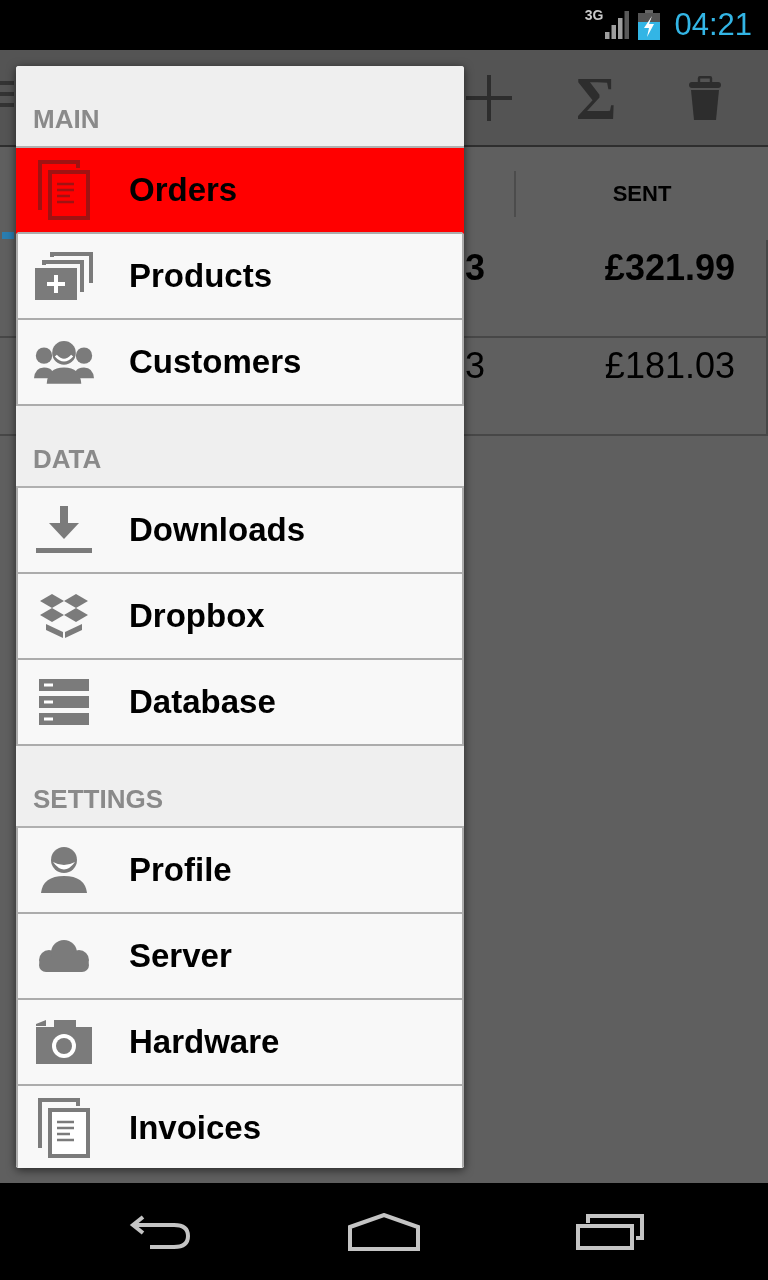 This screenshot has height=1280, width=768. What do you see at coordinates (240, 363) in the screenshot?
I see `menu-item: Customers` at bounding box center [240, 363].